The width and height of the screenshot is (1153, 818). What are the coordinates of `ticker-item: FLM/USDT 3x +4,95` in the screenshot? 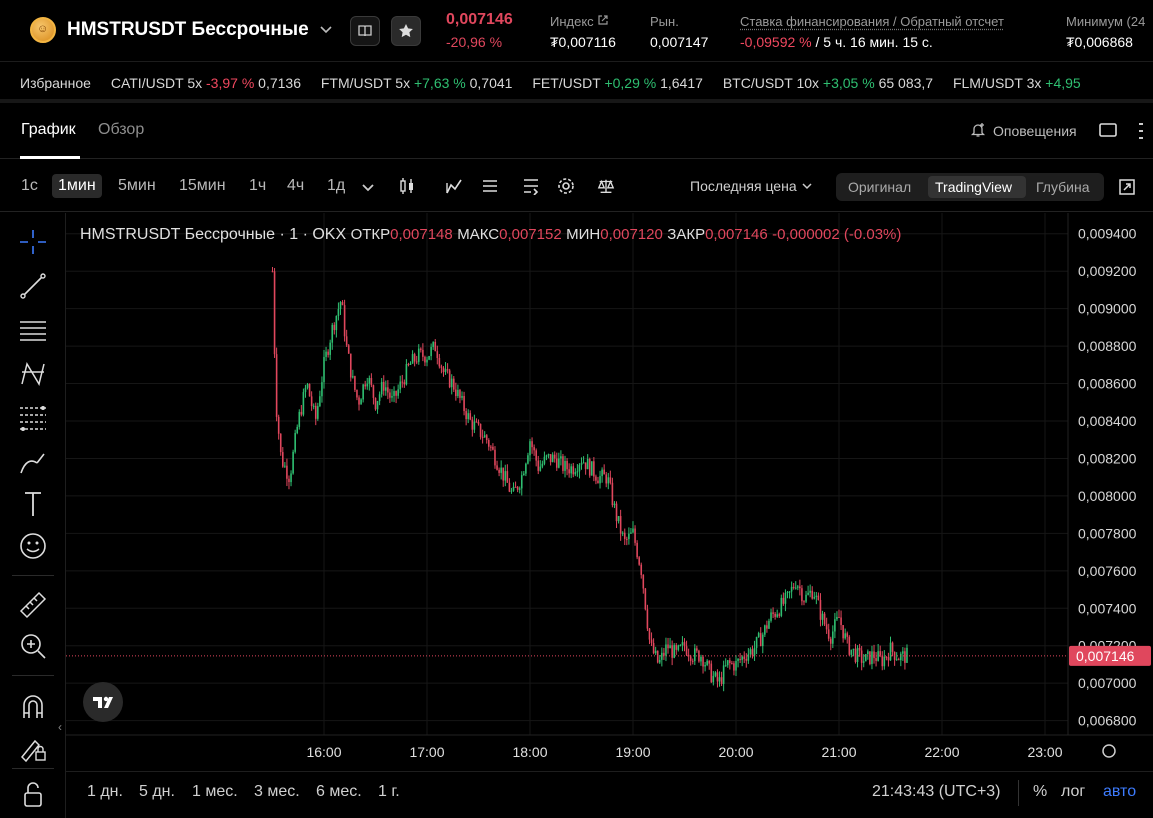 It's located at (1017, 83).